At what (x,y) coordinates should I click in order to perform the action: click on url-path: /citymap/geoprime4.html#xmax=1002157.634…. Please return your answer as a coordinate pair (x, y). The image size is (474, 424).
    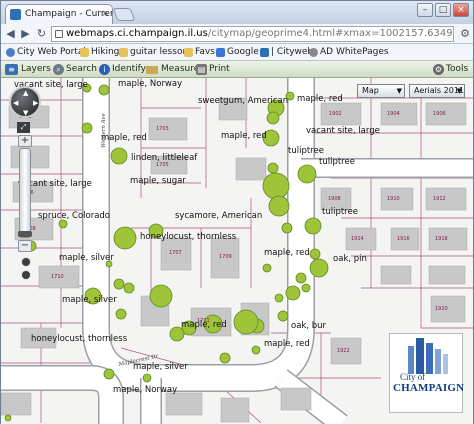
    Looking at the image, I should click on (330, 33).